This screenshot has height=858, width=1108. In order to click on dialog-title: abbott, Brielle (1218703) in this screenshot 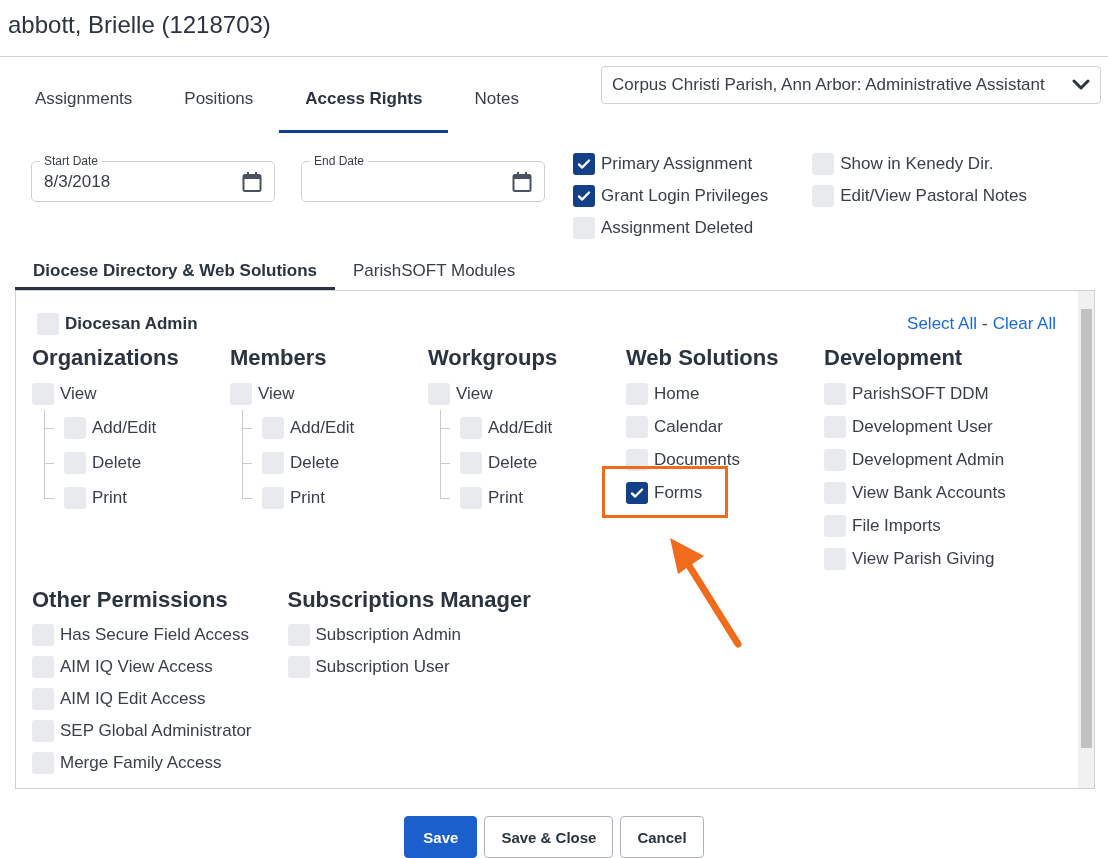, I will do `click(554, 28)`.